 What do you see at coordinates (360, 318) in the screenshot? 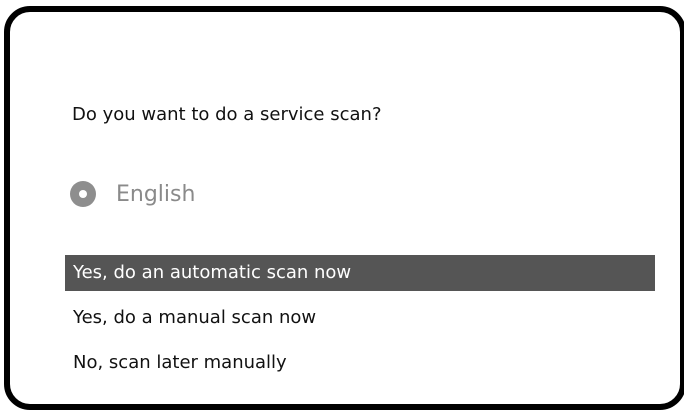
I see `scan-option-manual: Yes, do a manual scan now` at bounding box center [360, 318].